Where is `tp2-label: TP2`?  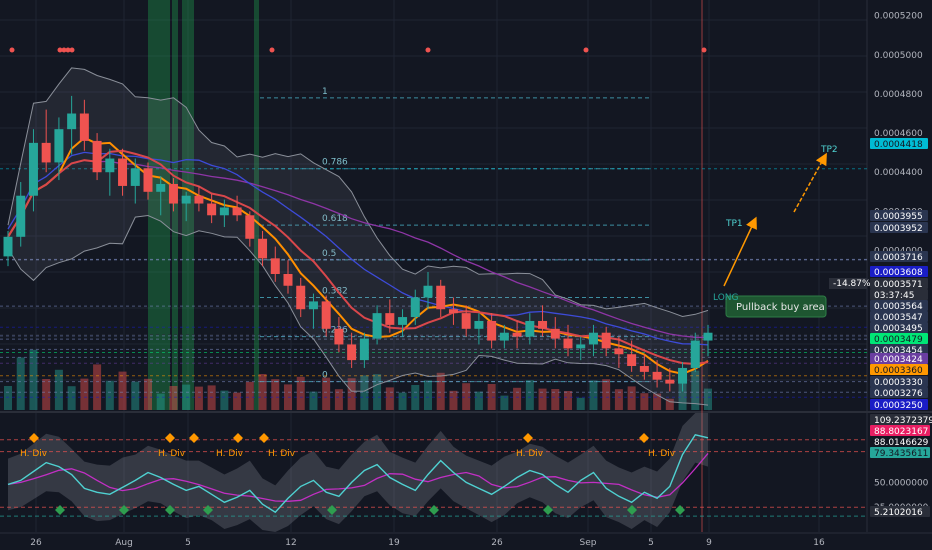 tp2-label: TP2 is located at coordinates (829, 150).